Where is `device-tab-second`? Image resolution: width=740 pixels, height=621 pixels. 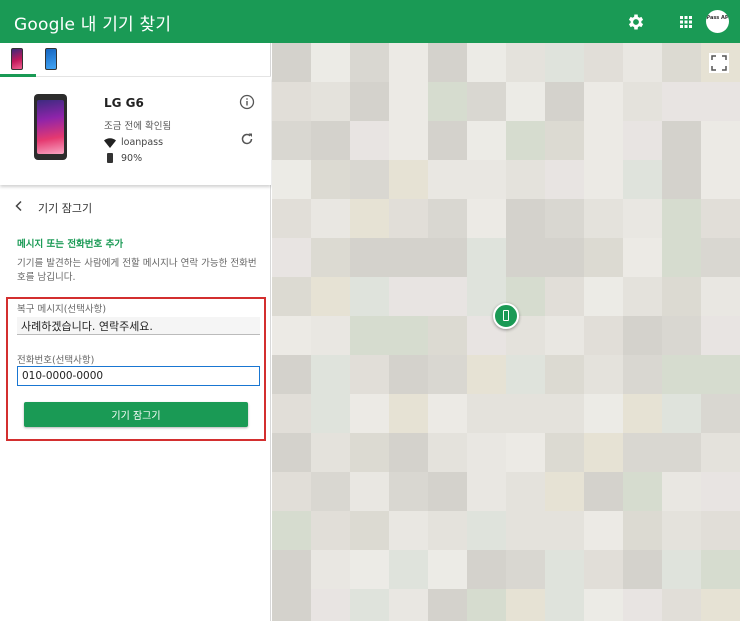 device-tab-second is located at coordinates (51, 59).